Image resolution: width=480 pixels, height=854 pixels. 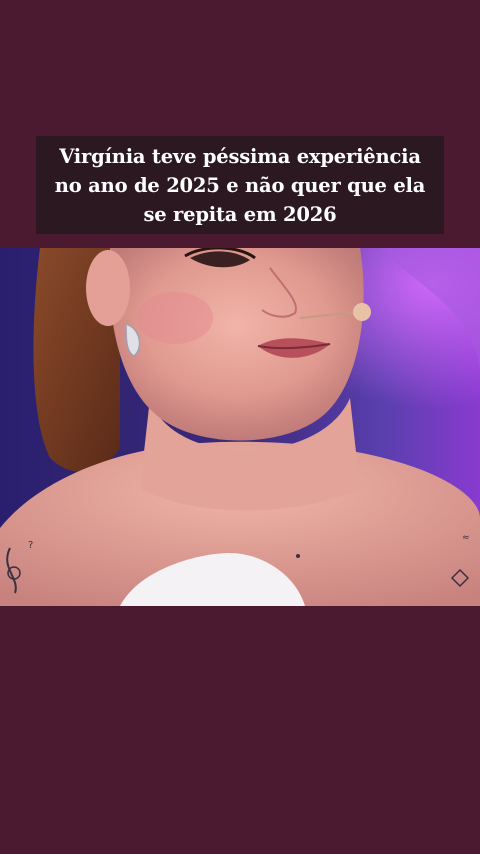 I want to click on caption-line-1: Virgínia teve péssima experiência, so click(x=240, y=156).